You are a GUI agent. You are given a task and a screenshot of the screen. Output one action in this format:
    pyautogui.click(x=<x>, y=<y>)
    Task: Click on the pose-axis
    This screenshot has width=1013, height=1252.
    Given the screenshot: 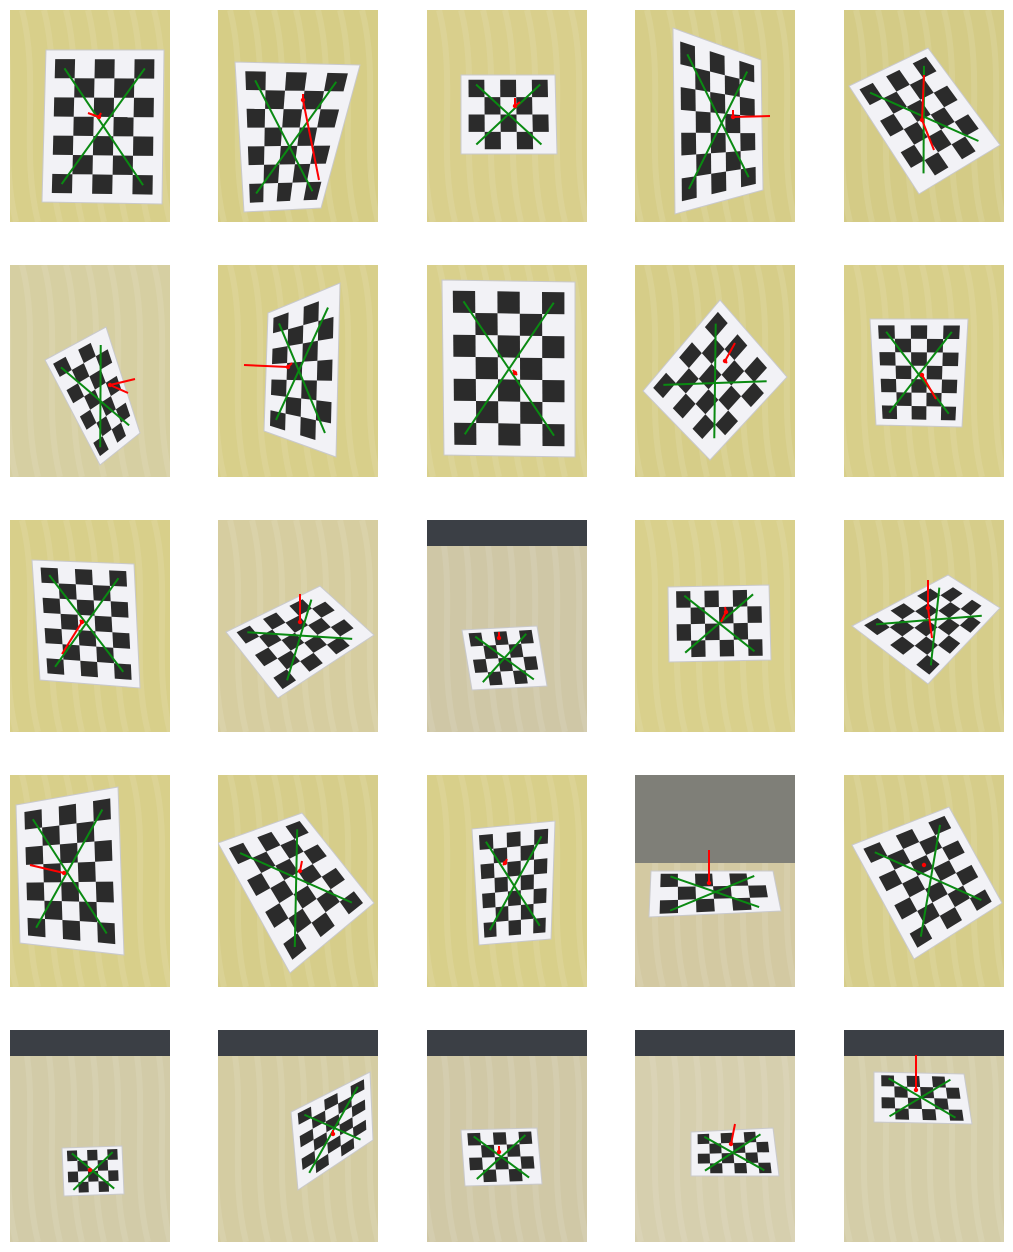 What is the action you would take?
    pyautogui.click(x=751, y=116)
    